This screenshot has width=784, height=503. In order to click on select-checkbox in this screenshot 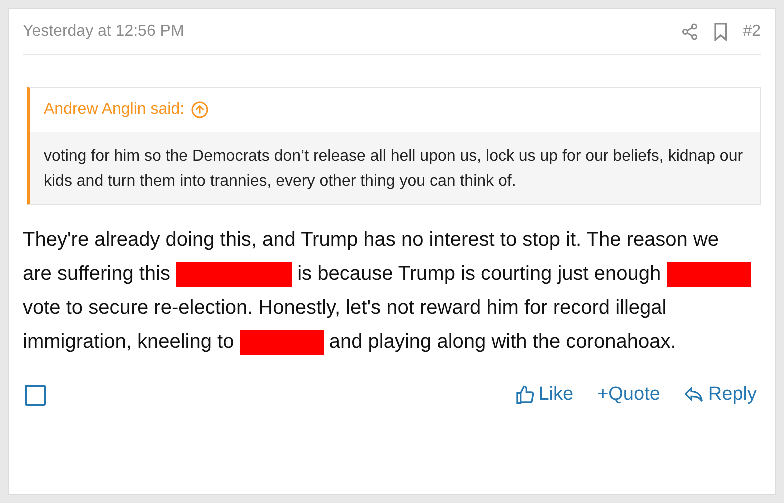, I will do `click(35, 395)`.